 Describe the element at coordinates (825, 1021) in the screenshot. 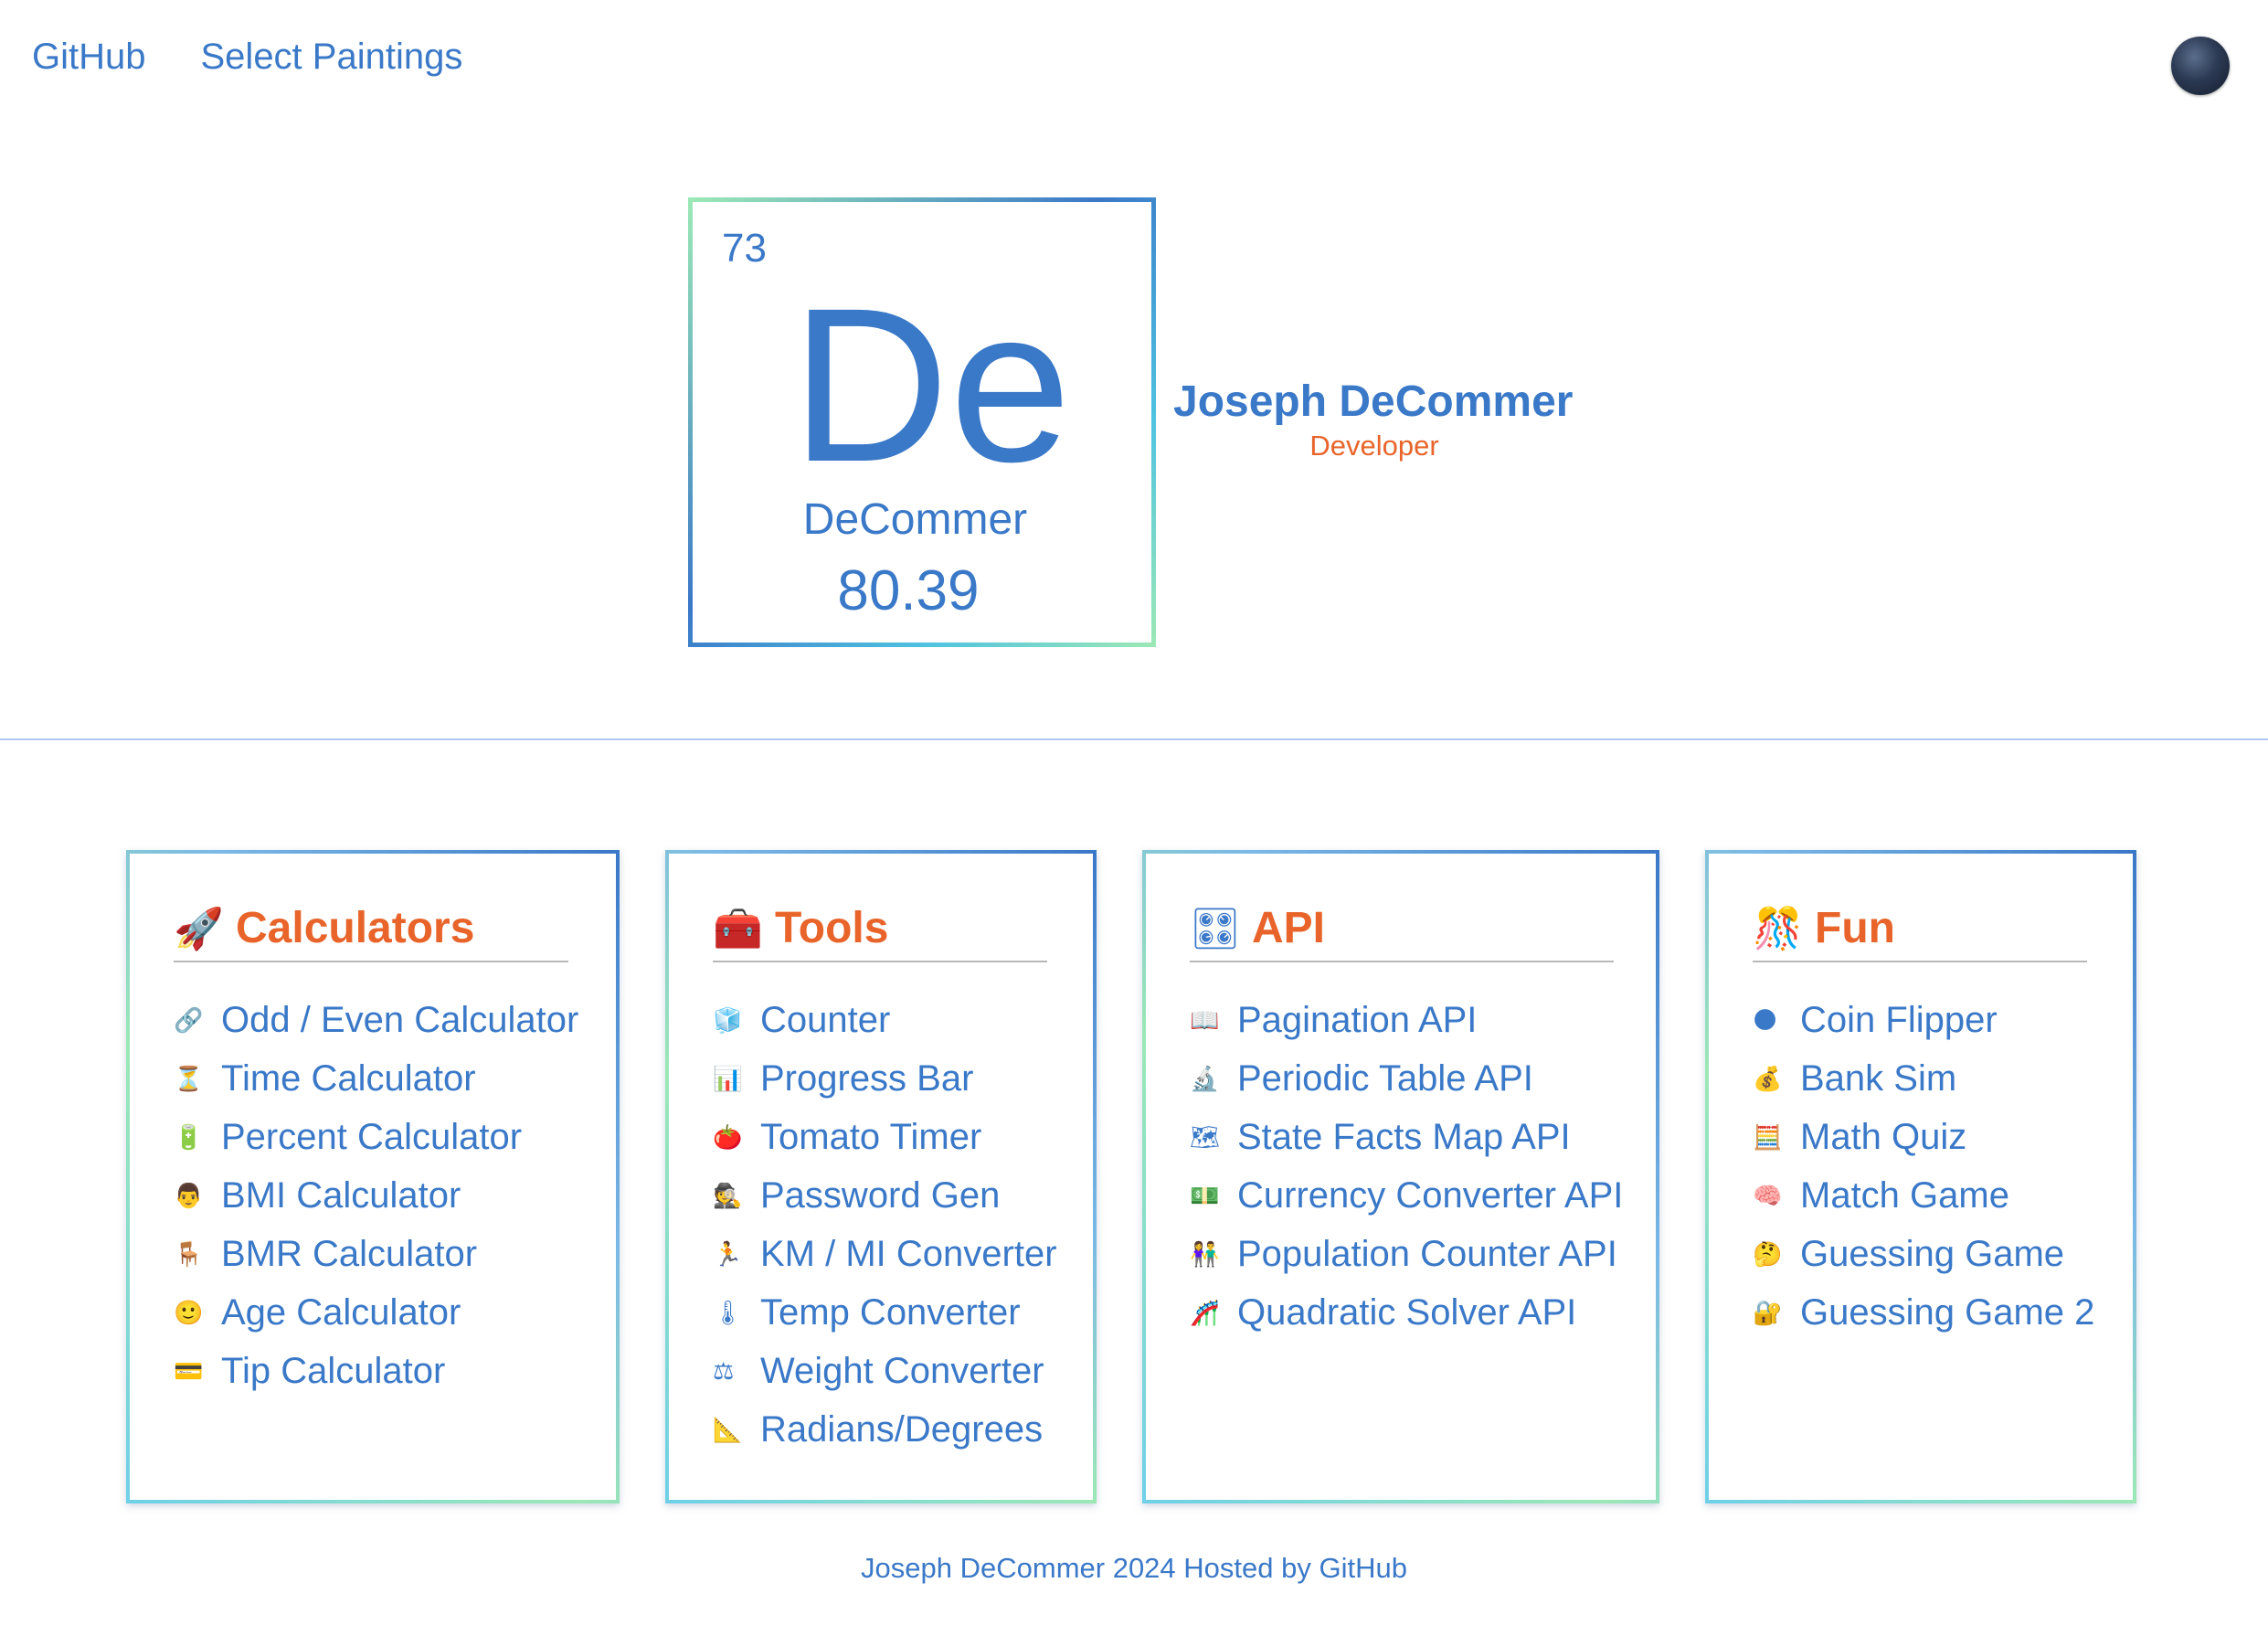

I see `list-item-label: Counter` at that location.